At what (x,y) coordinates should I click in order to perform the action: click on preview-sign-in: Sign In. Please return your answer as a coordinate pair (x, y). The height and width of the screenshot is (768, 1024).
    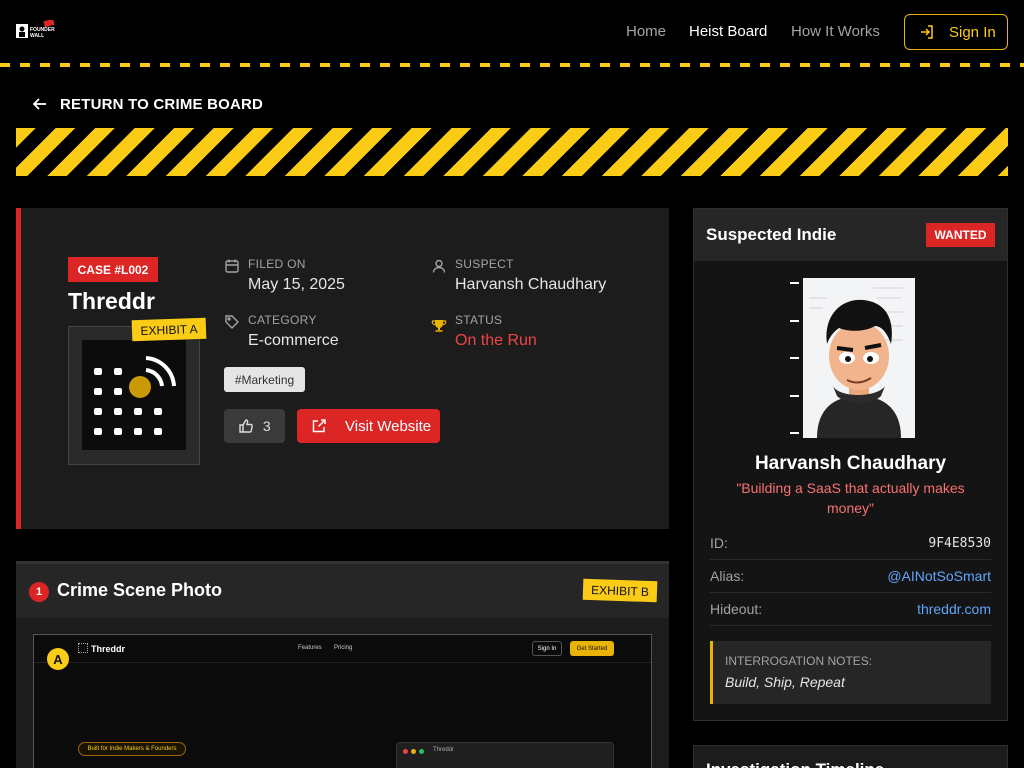
    Looking at the image, I should click on (547, 648).